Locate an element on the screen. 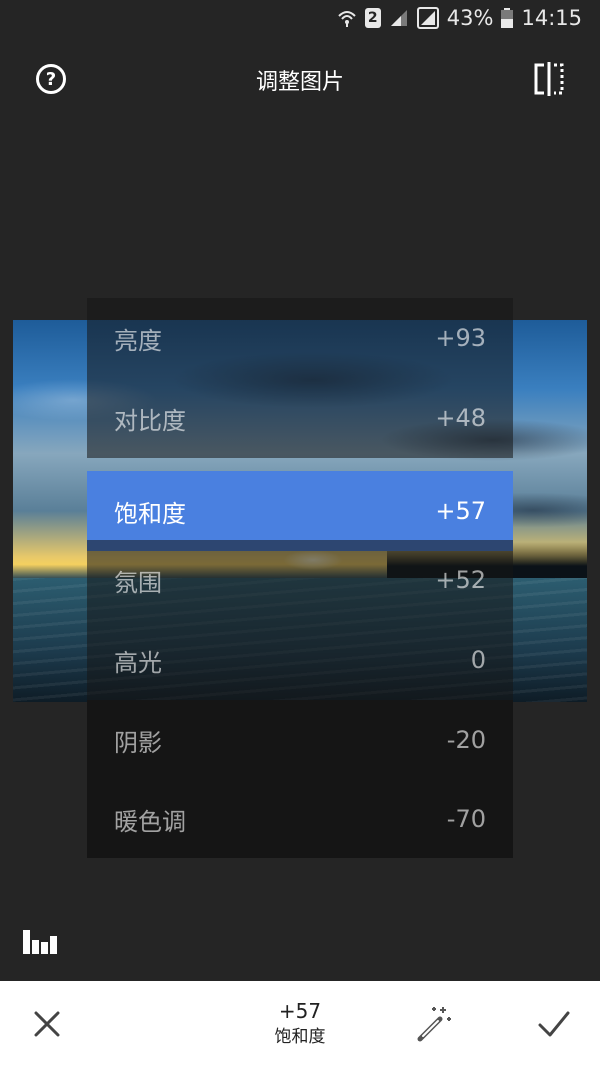  sim-badge: 2 is located at coordinates (372, 18).